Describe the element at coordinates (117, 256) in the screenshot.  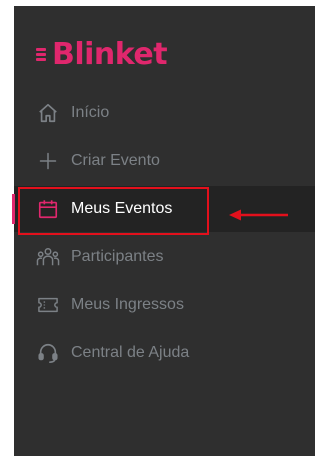
I see `sidebar-item-label: Participantes` at that location.